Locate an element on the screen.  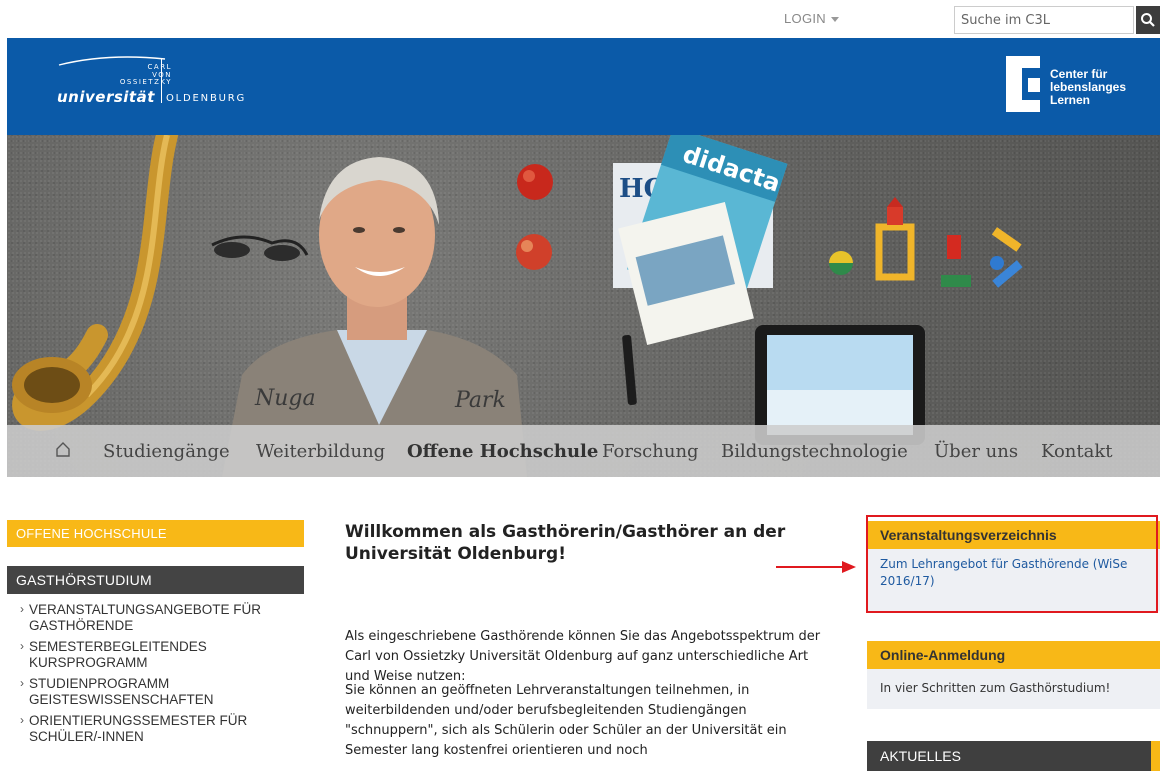
highlight-frame is located at coordinates (1012, 564).